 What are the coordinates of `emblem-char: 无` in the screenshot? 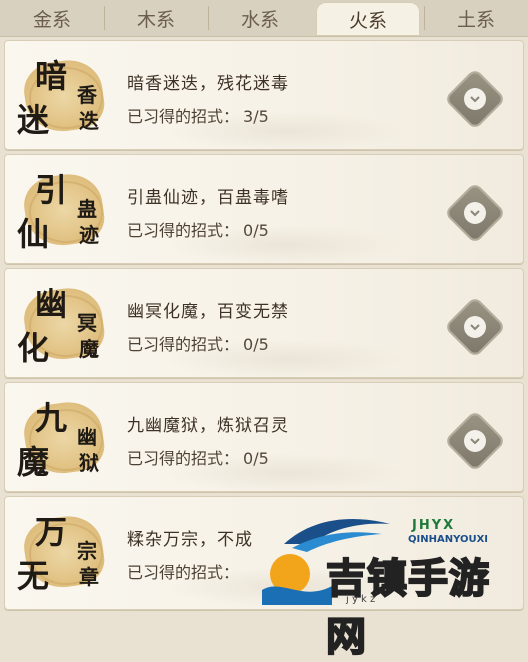 It's located at (33, 576).